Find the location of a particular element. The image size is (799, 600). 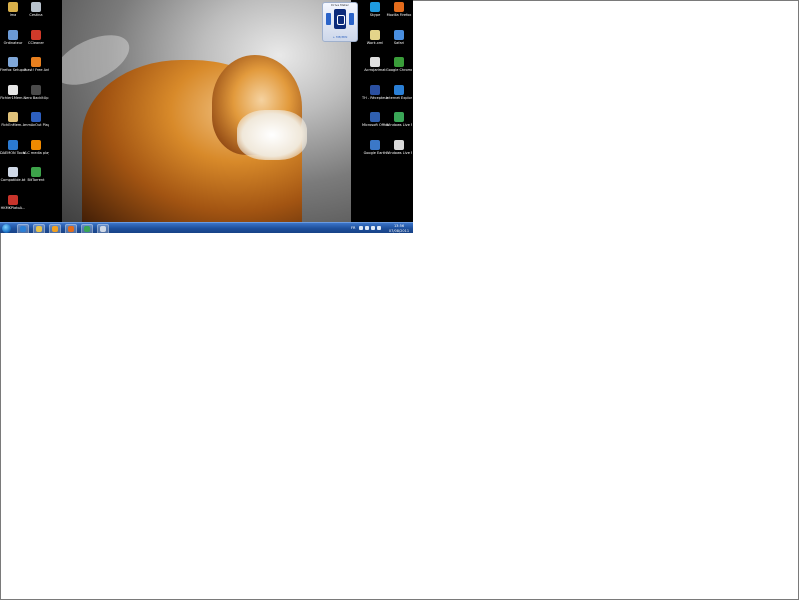

desktop-icon: TH - Récepteur is located at coordinates (375, 92).